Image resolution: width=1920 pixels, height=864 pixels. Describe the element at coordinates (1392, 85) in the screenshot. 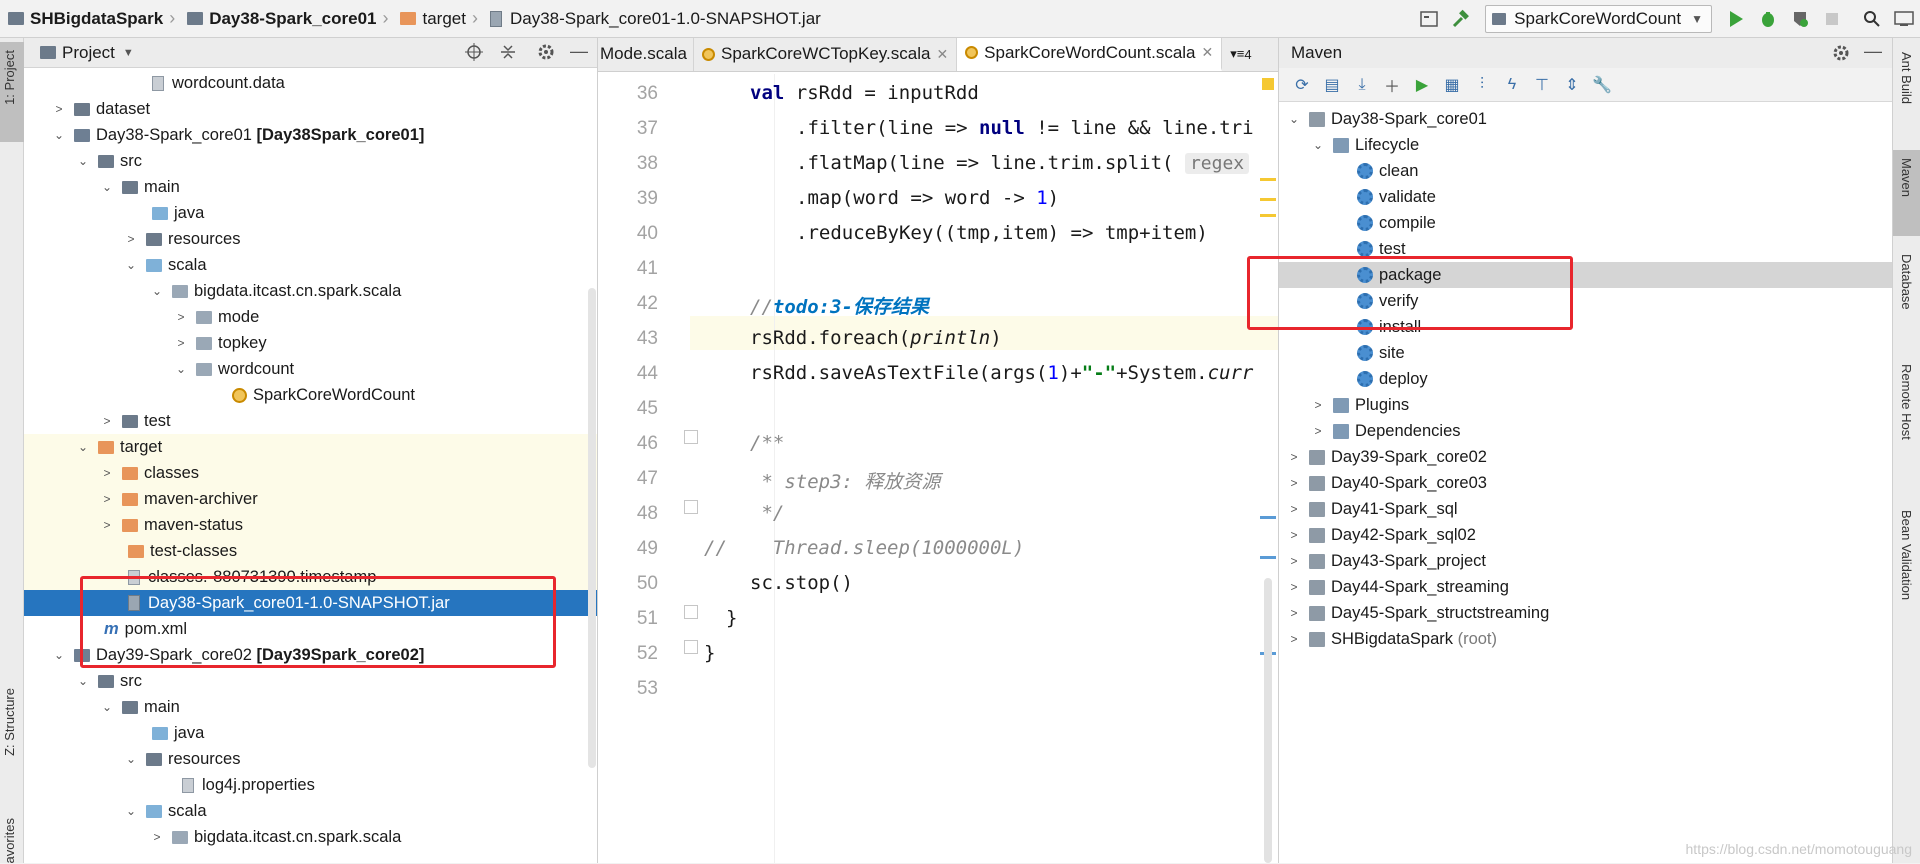

I see `add-icon: ＋` at that location.